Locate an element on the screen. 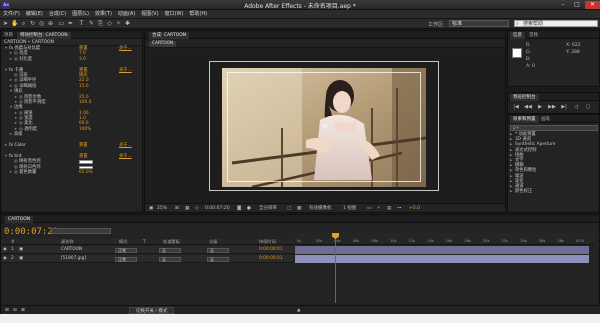 This screenshot has height=323, width=600. show-channel-icon: ● is located at coordinates (249, 208).